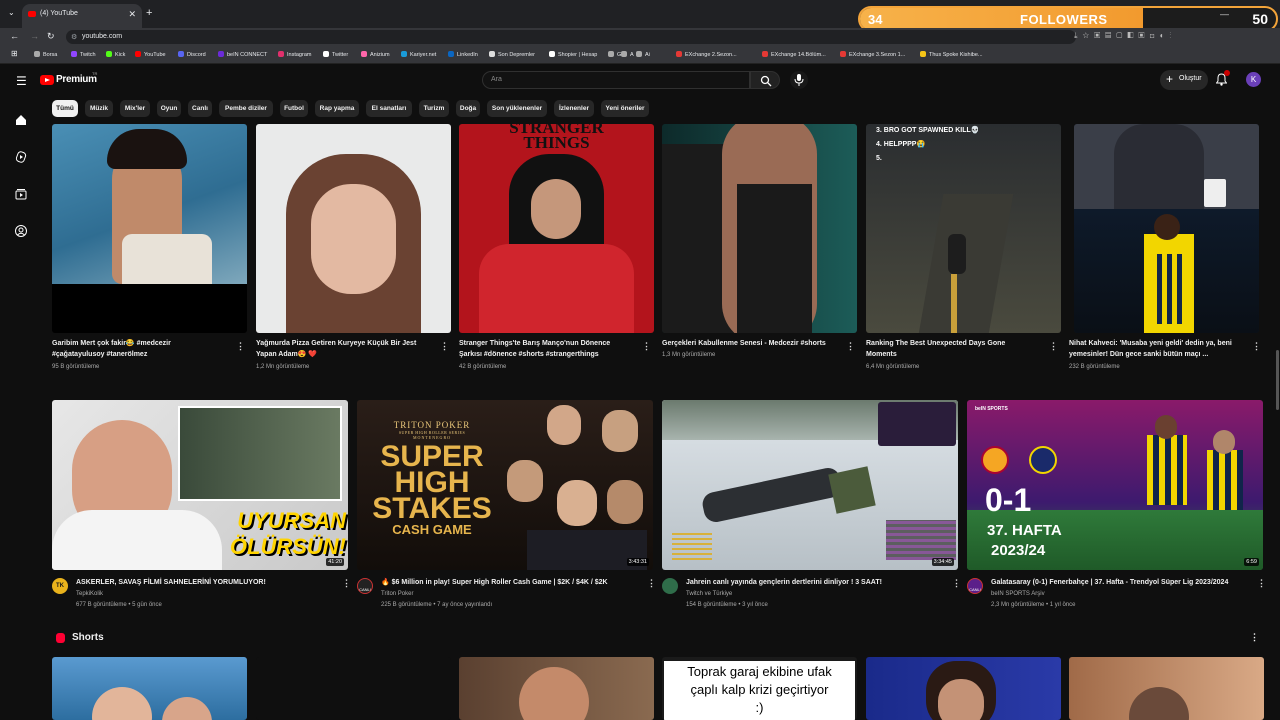  What do you see at coordinates (200, 485) in the screenshot?
I see `video-thumbnail: UYURSAN ÖLÜRSÜN! 41:20` at bounding box center [200, 485].